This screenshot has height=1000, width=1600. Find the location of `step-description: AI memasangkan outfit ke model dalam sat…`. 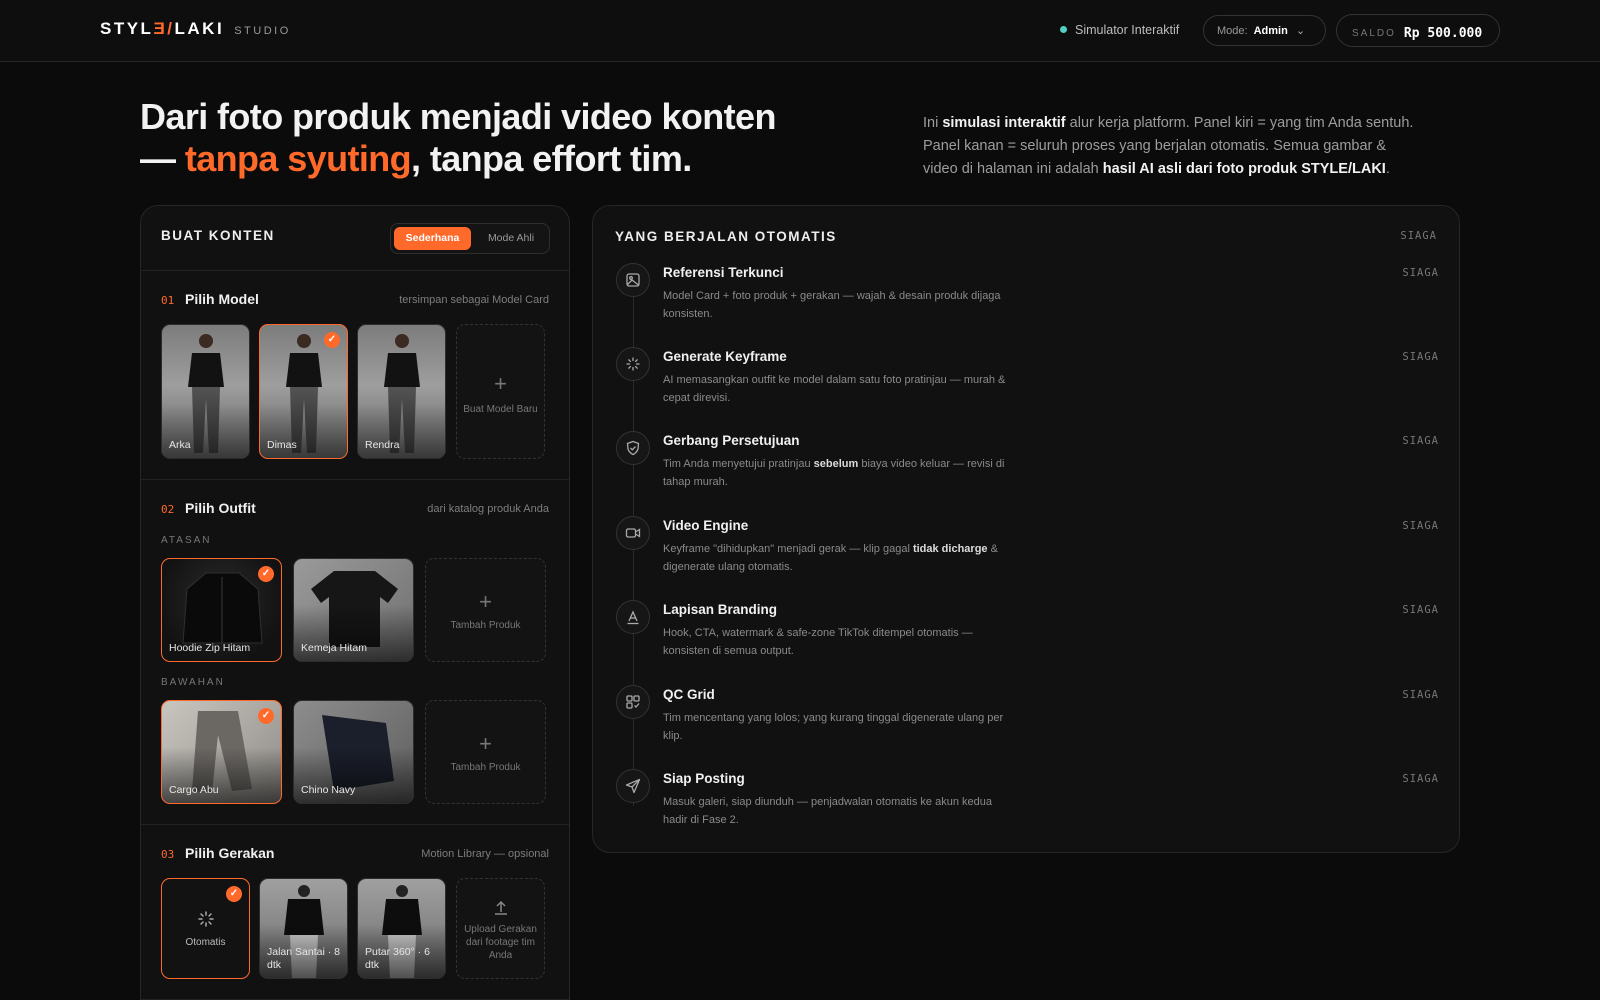

step-description: AI memasangkan outfit ke model dalam sat… is located at coordinates (838, 389).